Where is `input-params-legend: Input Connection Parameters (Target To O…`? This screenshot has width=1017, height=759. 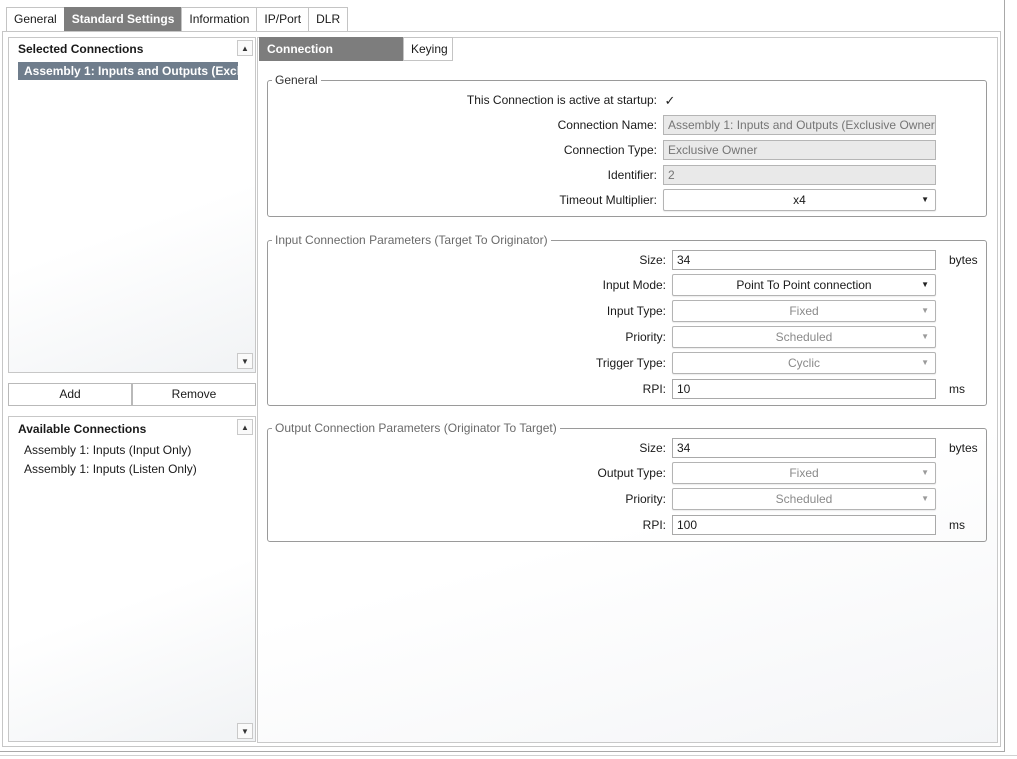 input-params-legend: Input Connection Parameters (Target To O… is located at coordinates (411, 240).